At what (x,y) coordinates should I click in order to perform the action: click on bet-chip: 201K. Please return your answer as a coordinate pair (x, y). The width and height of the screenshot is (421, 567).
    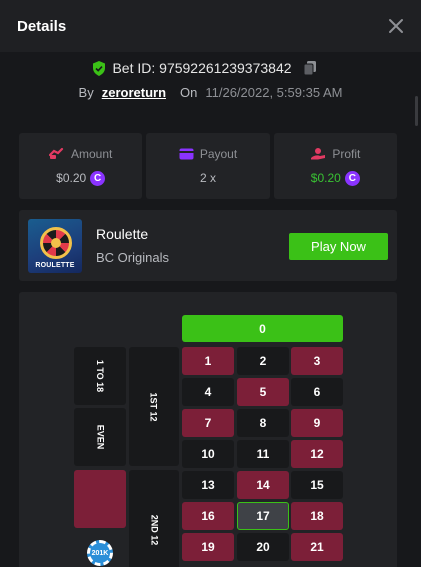
    Looking at the image, I should click on (100, 553).